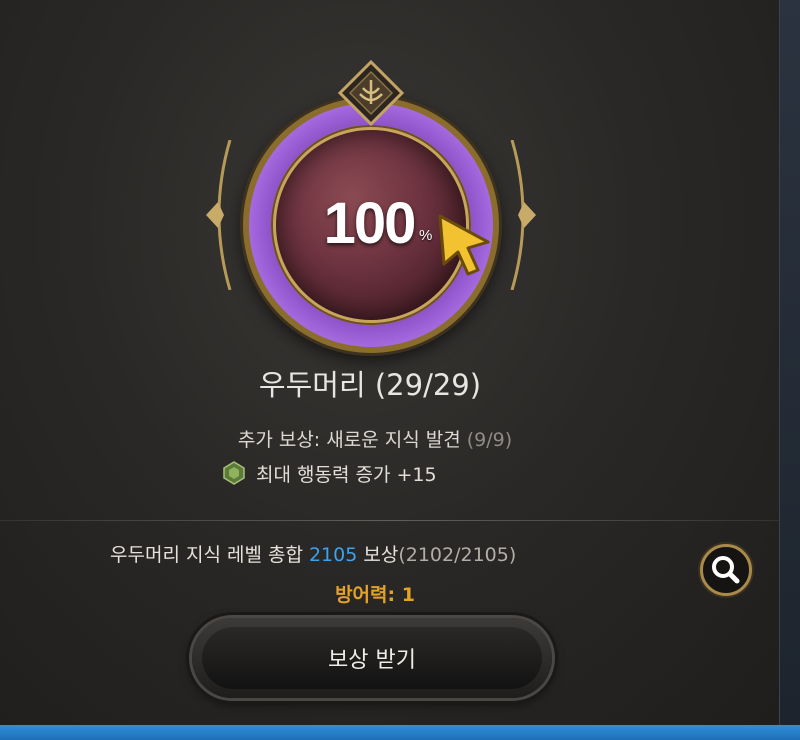 This screenshot has width=800, height=740. What do you see at coordinates (219, 215) in the screenshot?
I see `left-bracket-ornament` at bounding box center [219, 215].